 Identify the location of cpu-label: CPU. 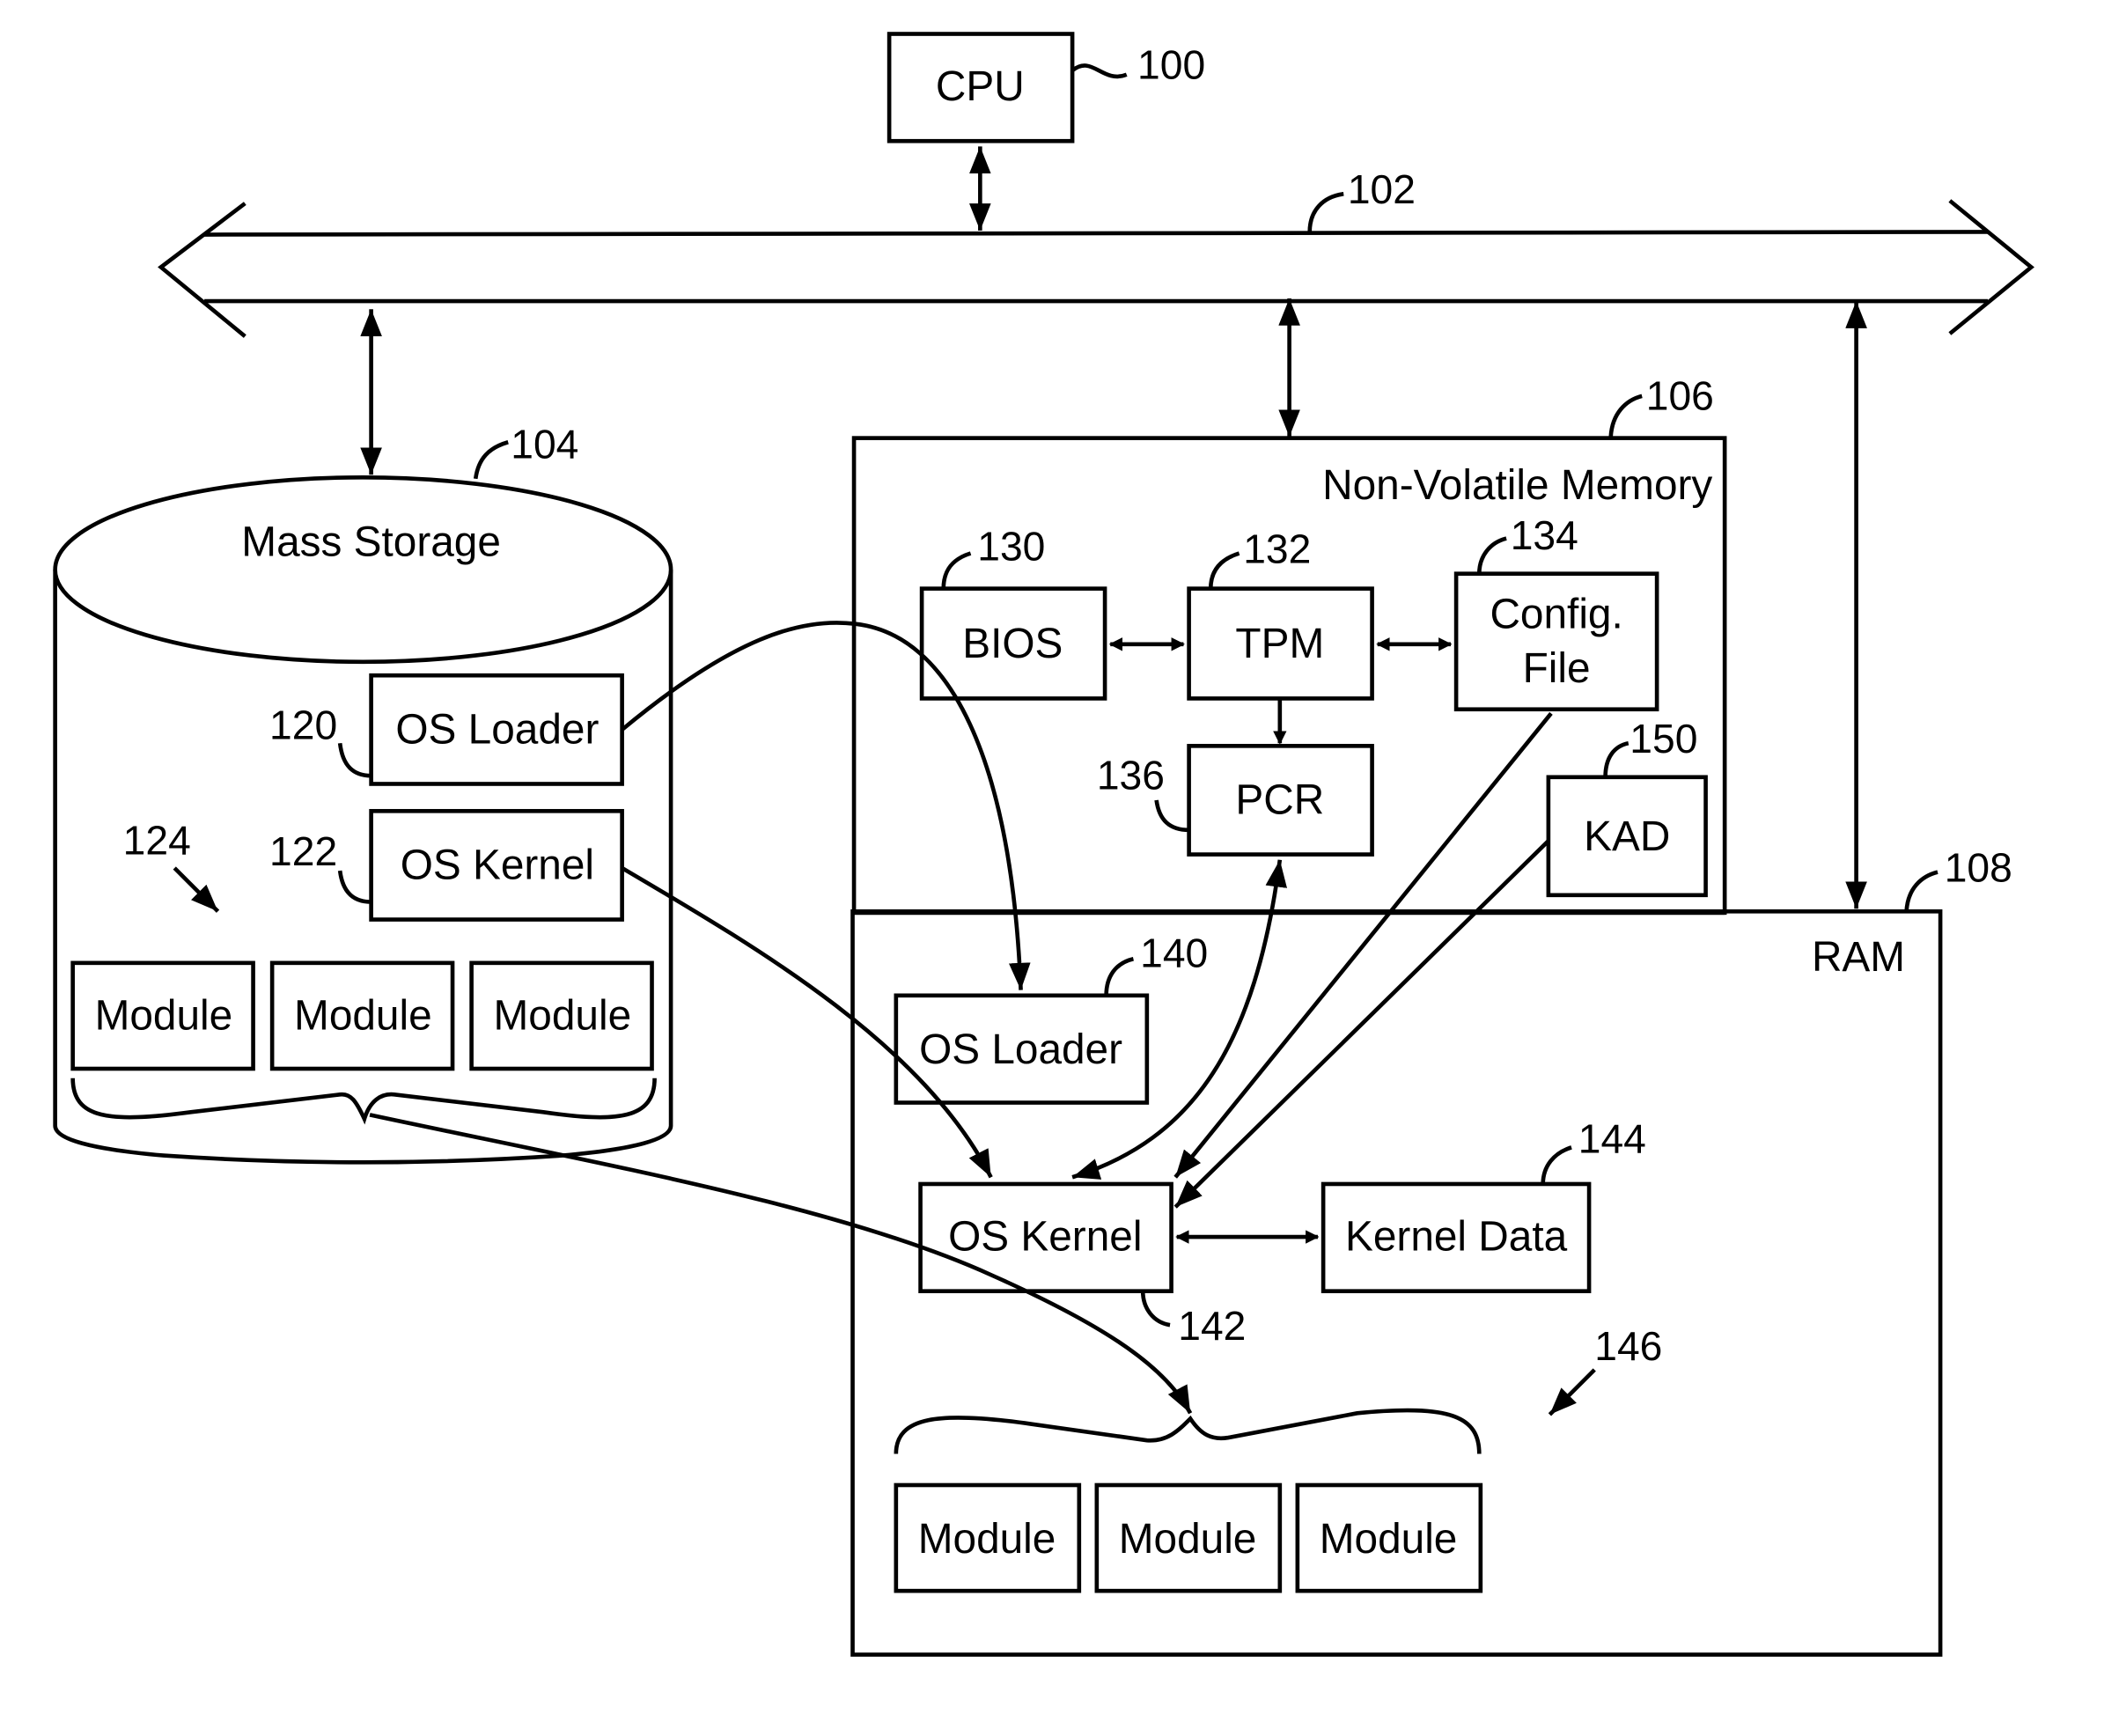
(980, 86).